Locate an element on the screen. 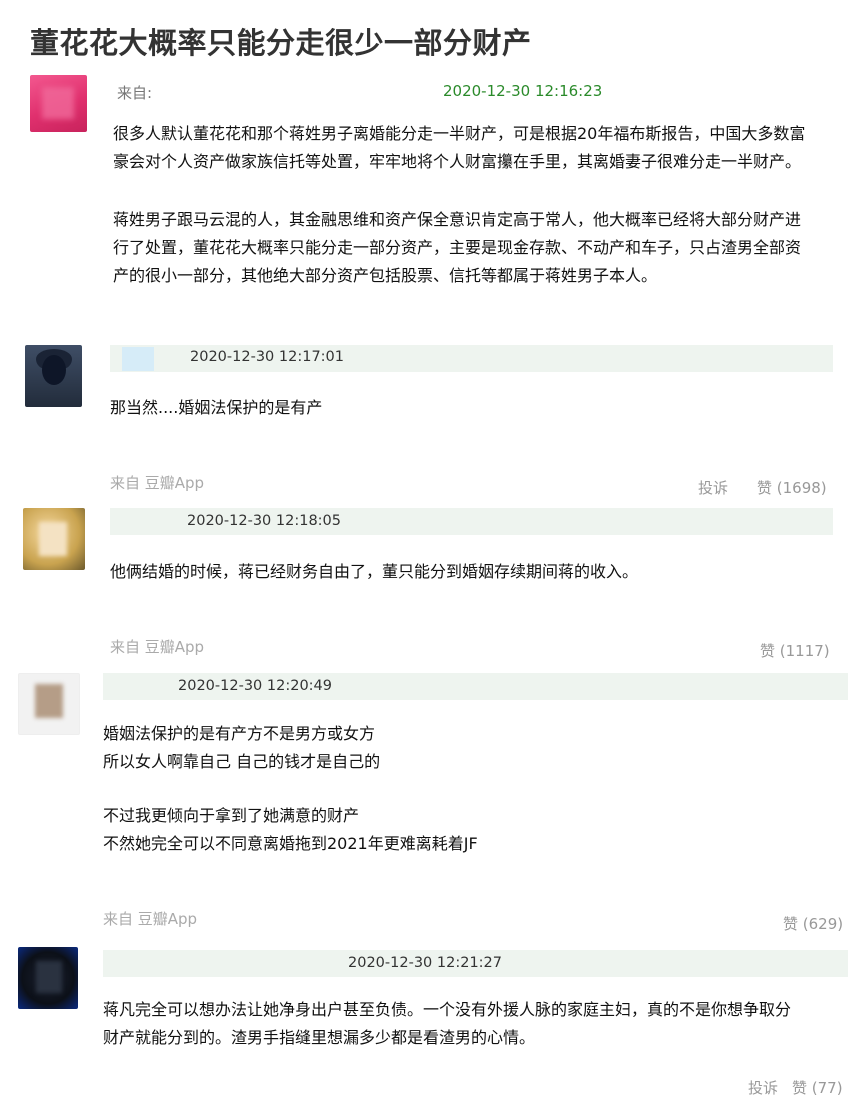  comment-text-line: 不然她完全可以不同意离婚拖到2021年更难离耗着JF is located at coordinates (290, 843).